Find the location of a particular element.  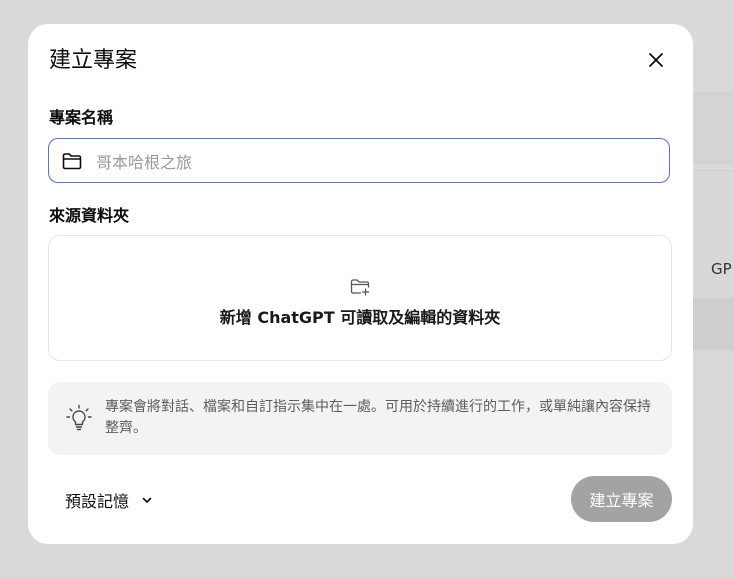

project-name-input: 哥本哈根之旅 is located at coordinates (359, 160).